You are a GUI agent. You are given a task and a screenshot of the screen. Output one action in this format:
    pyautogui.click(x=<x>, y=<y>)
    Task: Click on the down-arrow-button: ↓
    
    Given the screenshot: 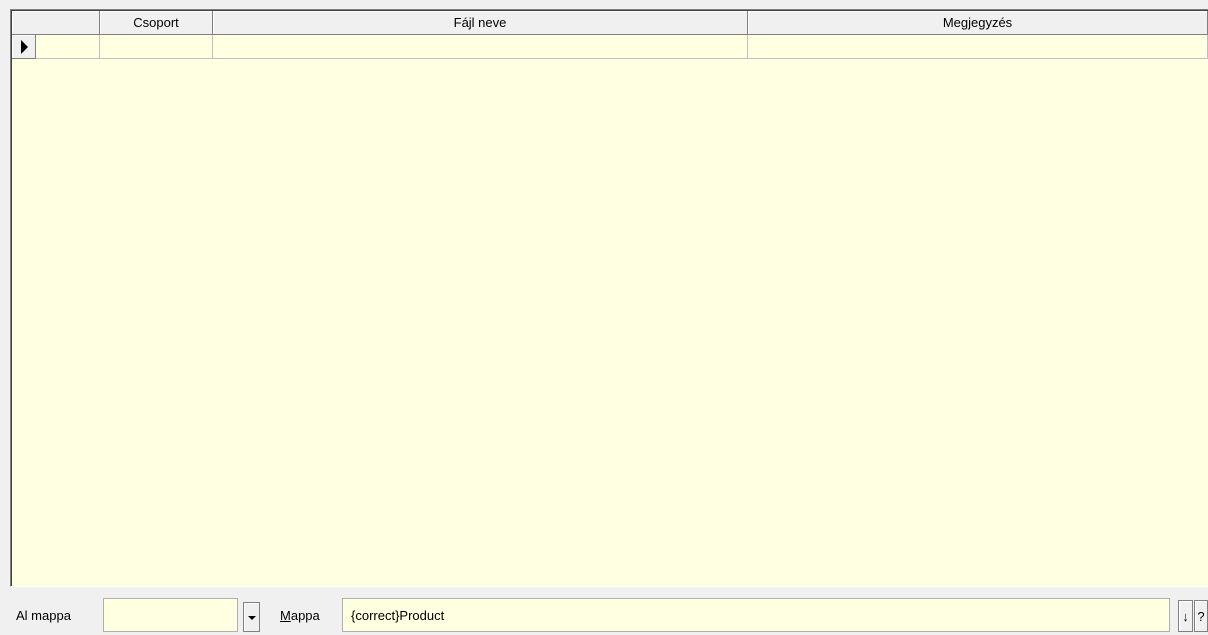 What is the action you would take?
    pyautogui.click(x=1185, y=616)
    